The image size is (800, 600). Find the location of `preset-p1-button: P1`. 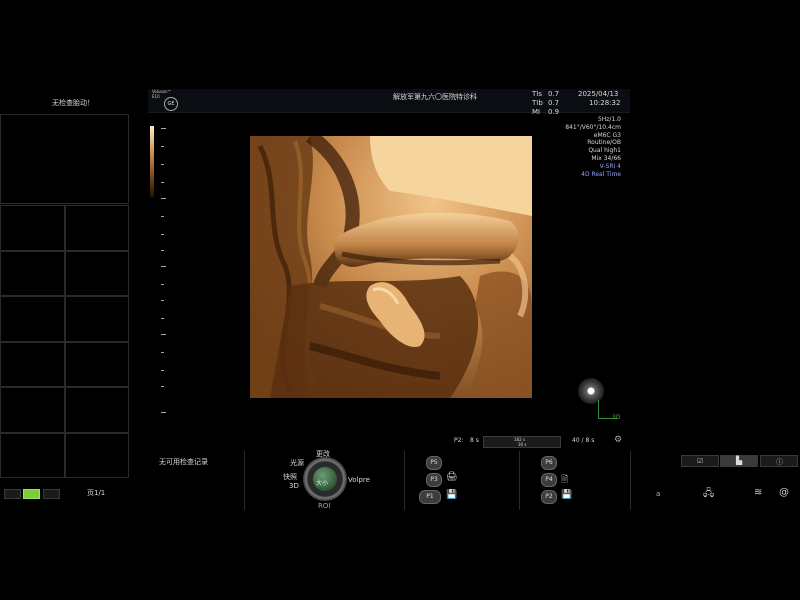

preset-p1-button: P1 is located at coordinates (430, 497).